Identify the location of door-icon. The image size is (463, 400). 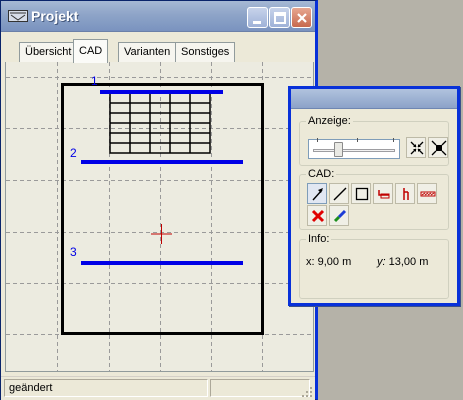
(406, 194).